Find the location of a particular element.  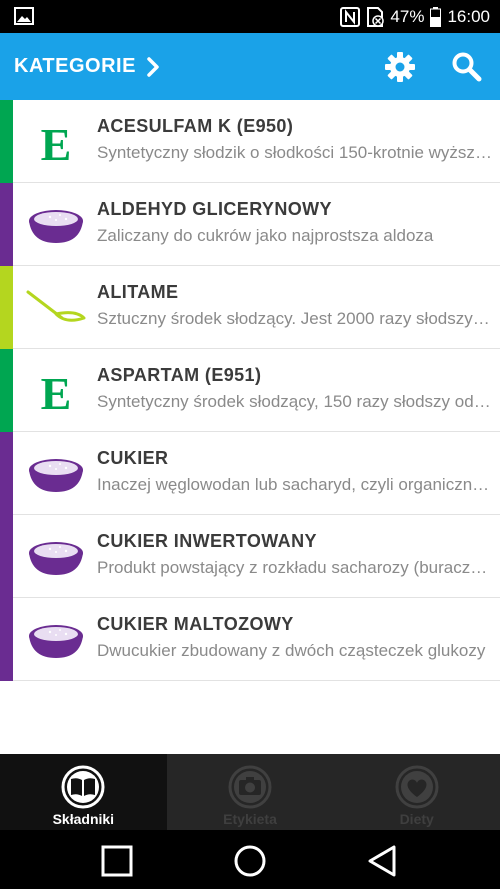

item-title: CUKIER is located at coordinates (133, 458).